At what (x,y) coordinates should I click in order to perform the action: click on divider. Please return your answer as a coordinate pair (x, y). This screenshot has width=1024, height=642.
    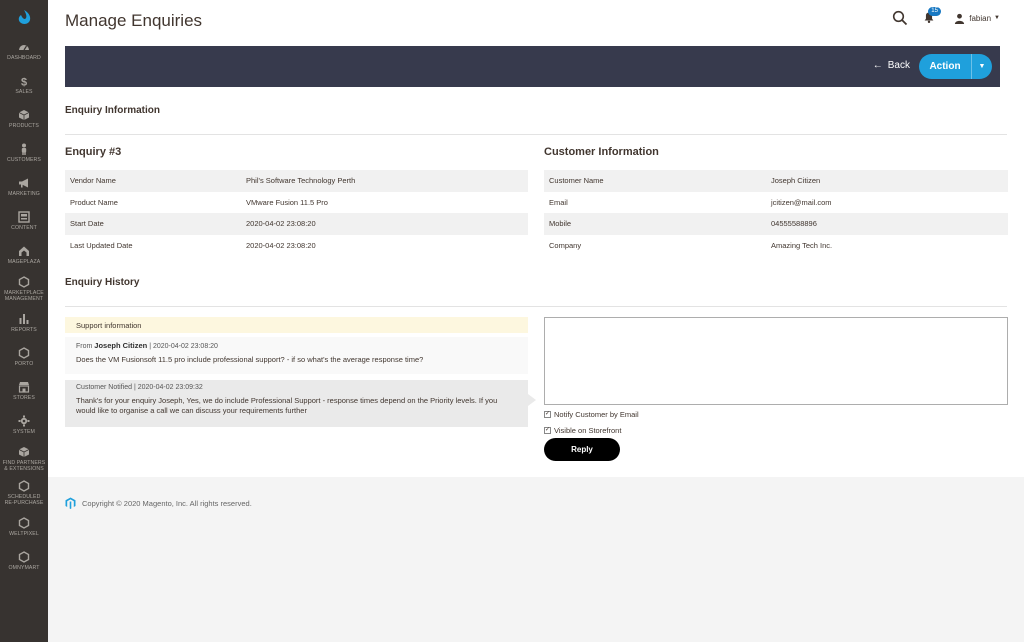
    Looking at the image, I should click on (536, 306).